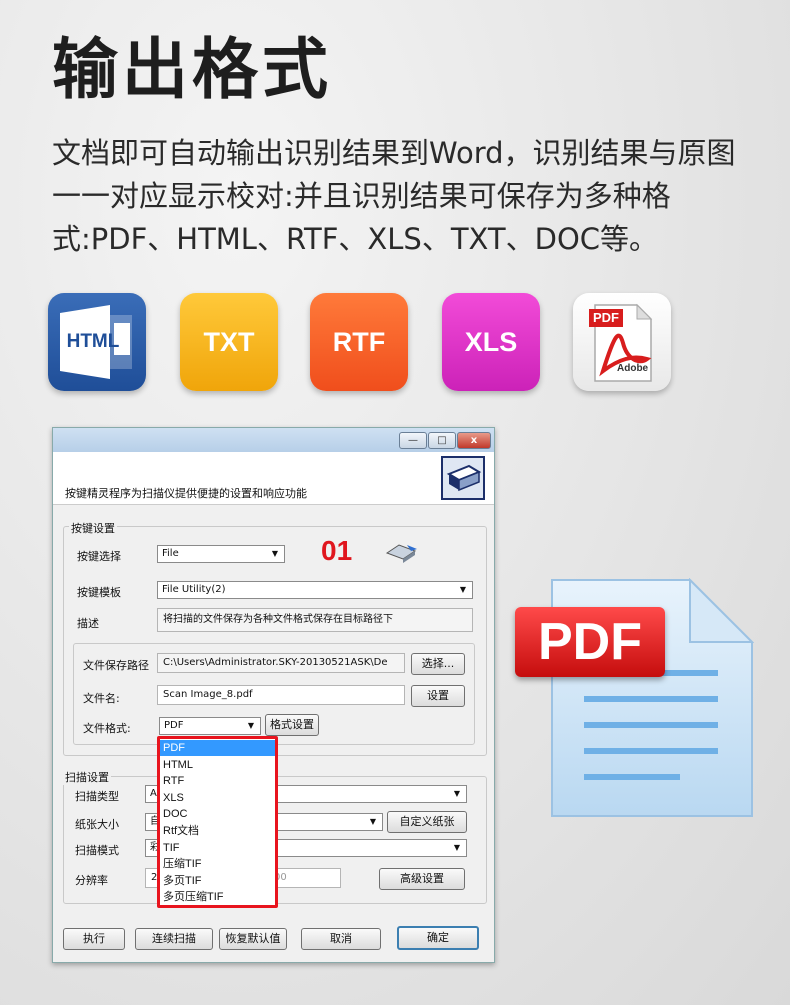 The width and height of the screenshot is (790, 1005). What do you see at coordinates (93, 341) in the screenshot?
I see `html-icon-label: HTML` at bounding box center [93, 341].